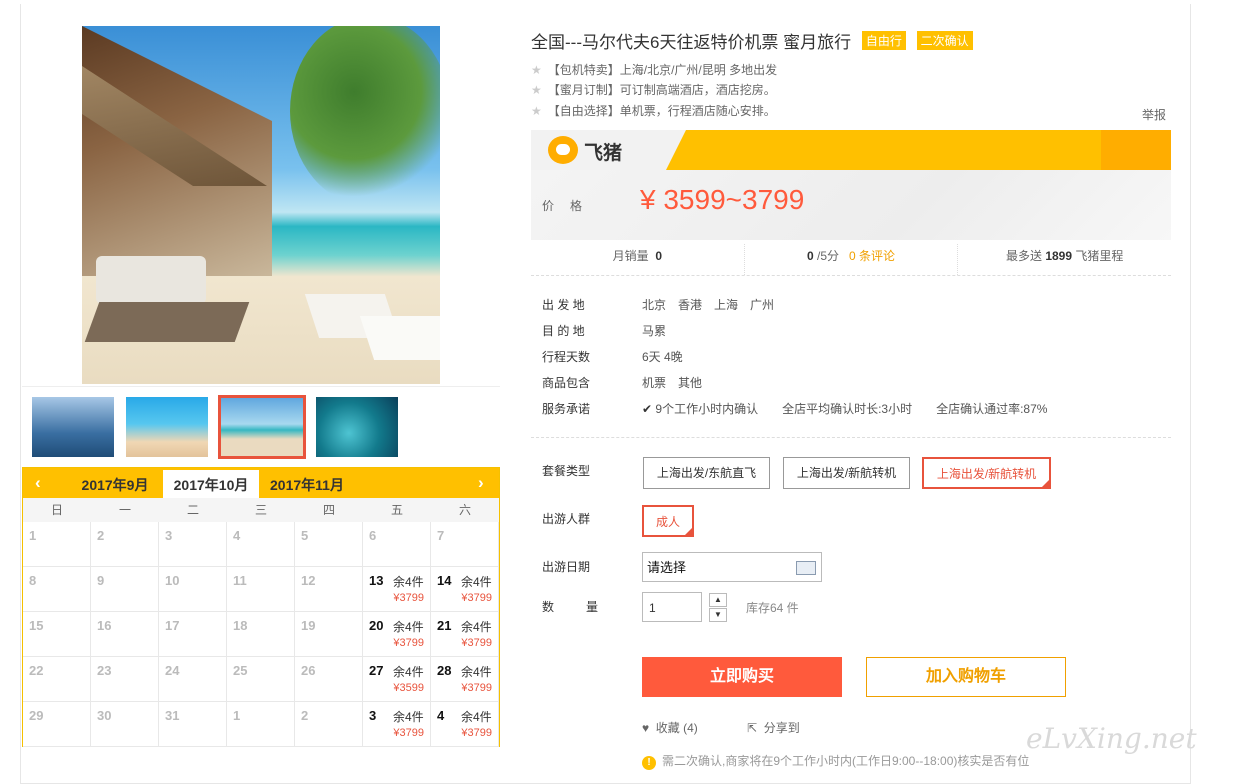 The height and width of the screenshot is (784, 1234). What do you see at coordinates (101, 535) in the screenshot?
I see `calendar-day-number: 2` at bounding box center [101, 535].